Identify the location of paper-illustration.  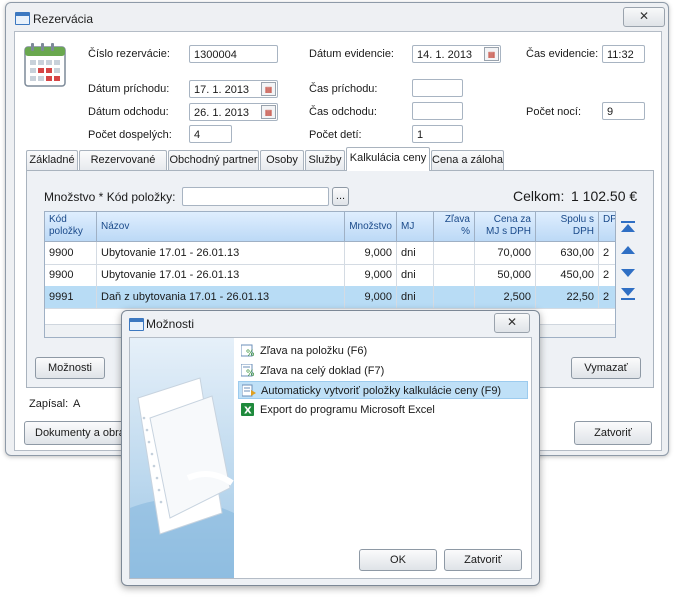
(182, 458).